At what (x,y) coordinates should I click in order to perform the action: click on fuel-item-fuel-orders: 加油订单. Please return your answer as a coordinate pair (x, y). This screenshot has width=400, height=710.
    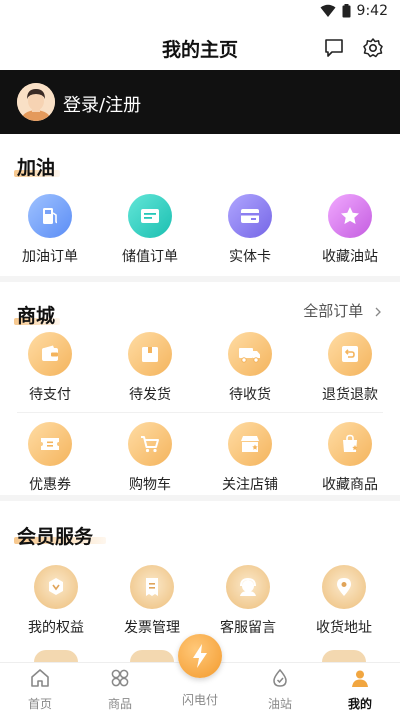
    Looking at the image, I should click on (50, 230).